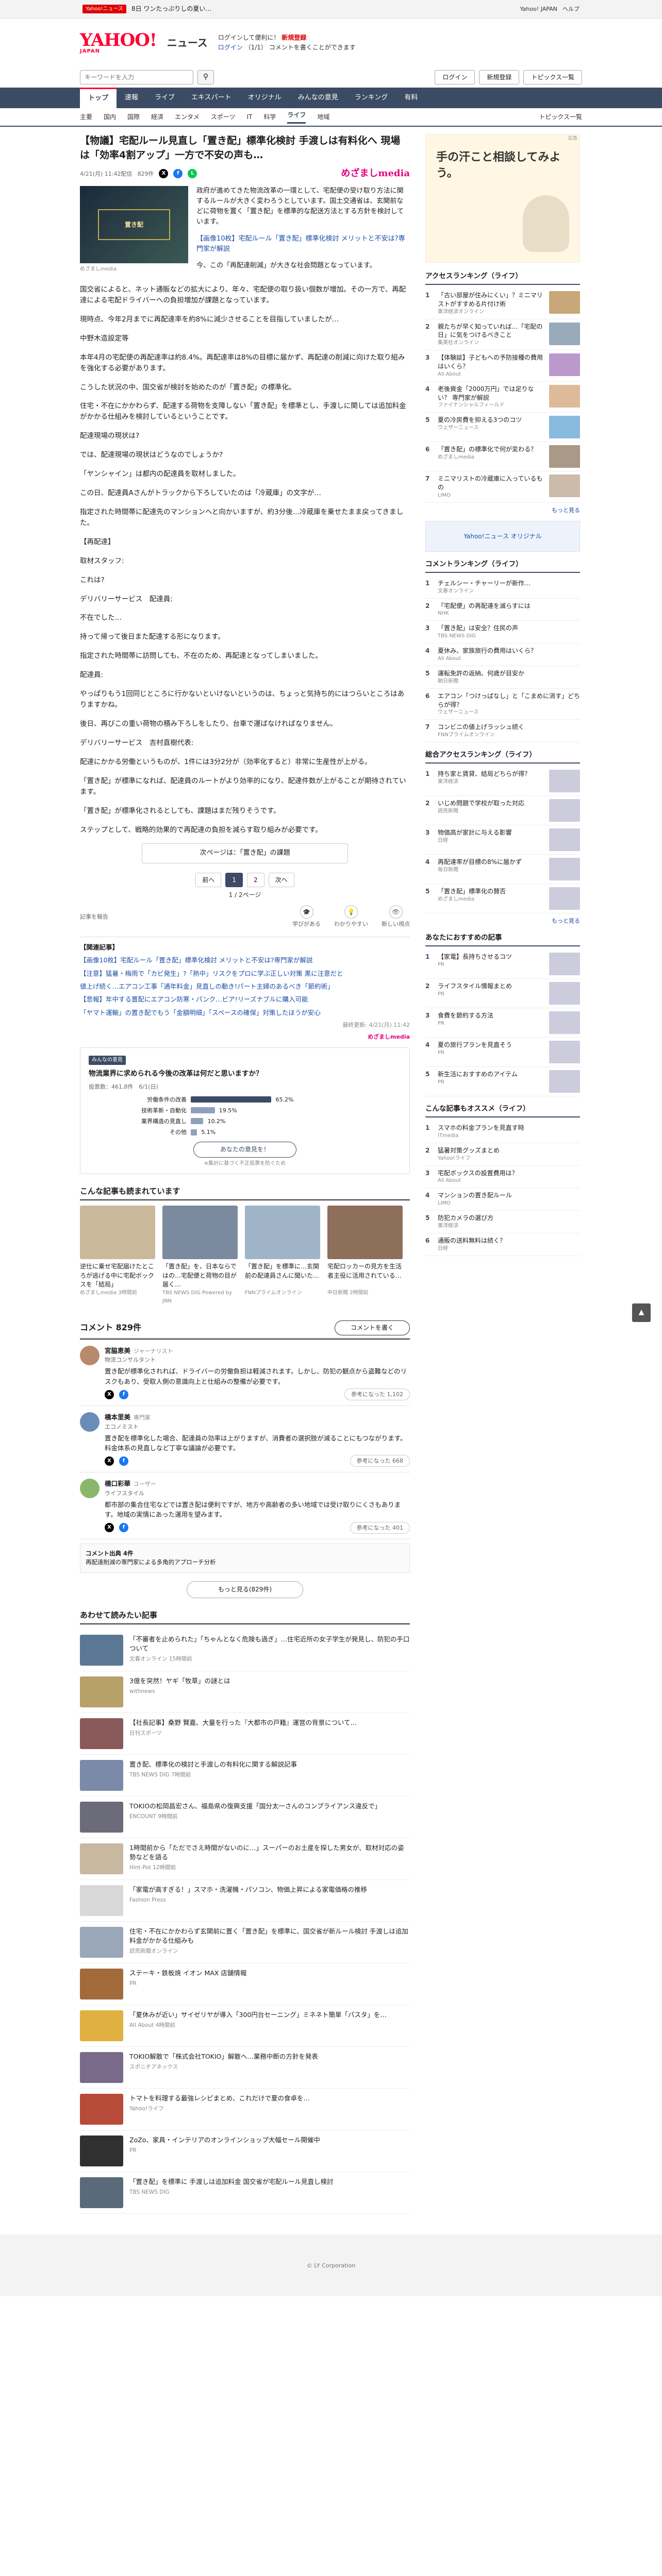  What do you see at coordinates (94, 916) in the screenshot?
I see `report-link: 記事を報告` at bounding box center [94, 916].